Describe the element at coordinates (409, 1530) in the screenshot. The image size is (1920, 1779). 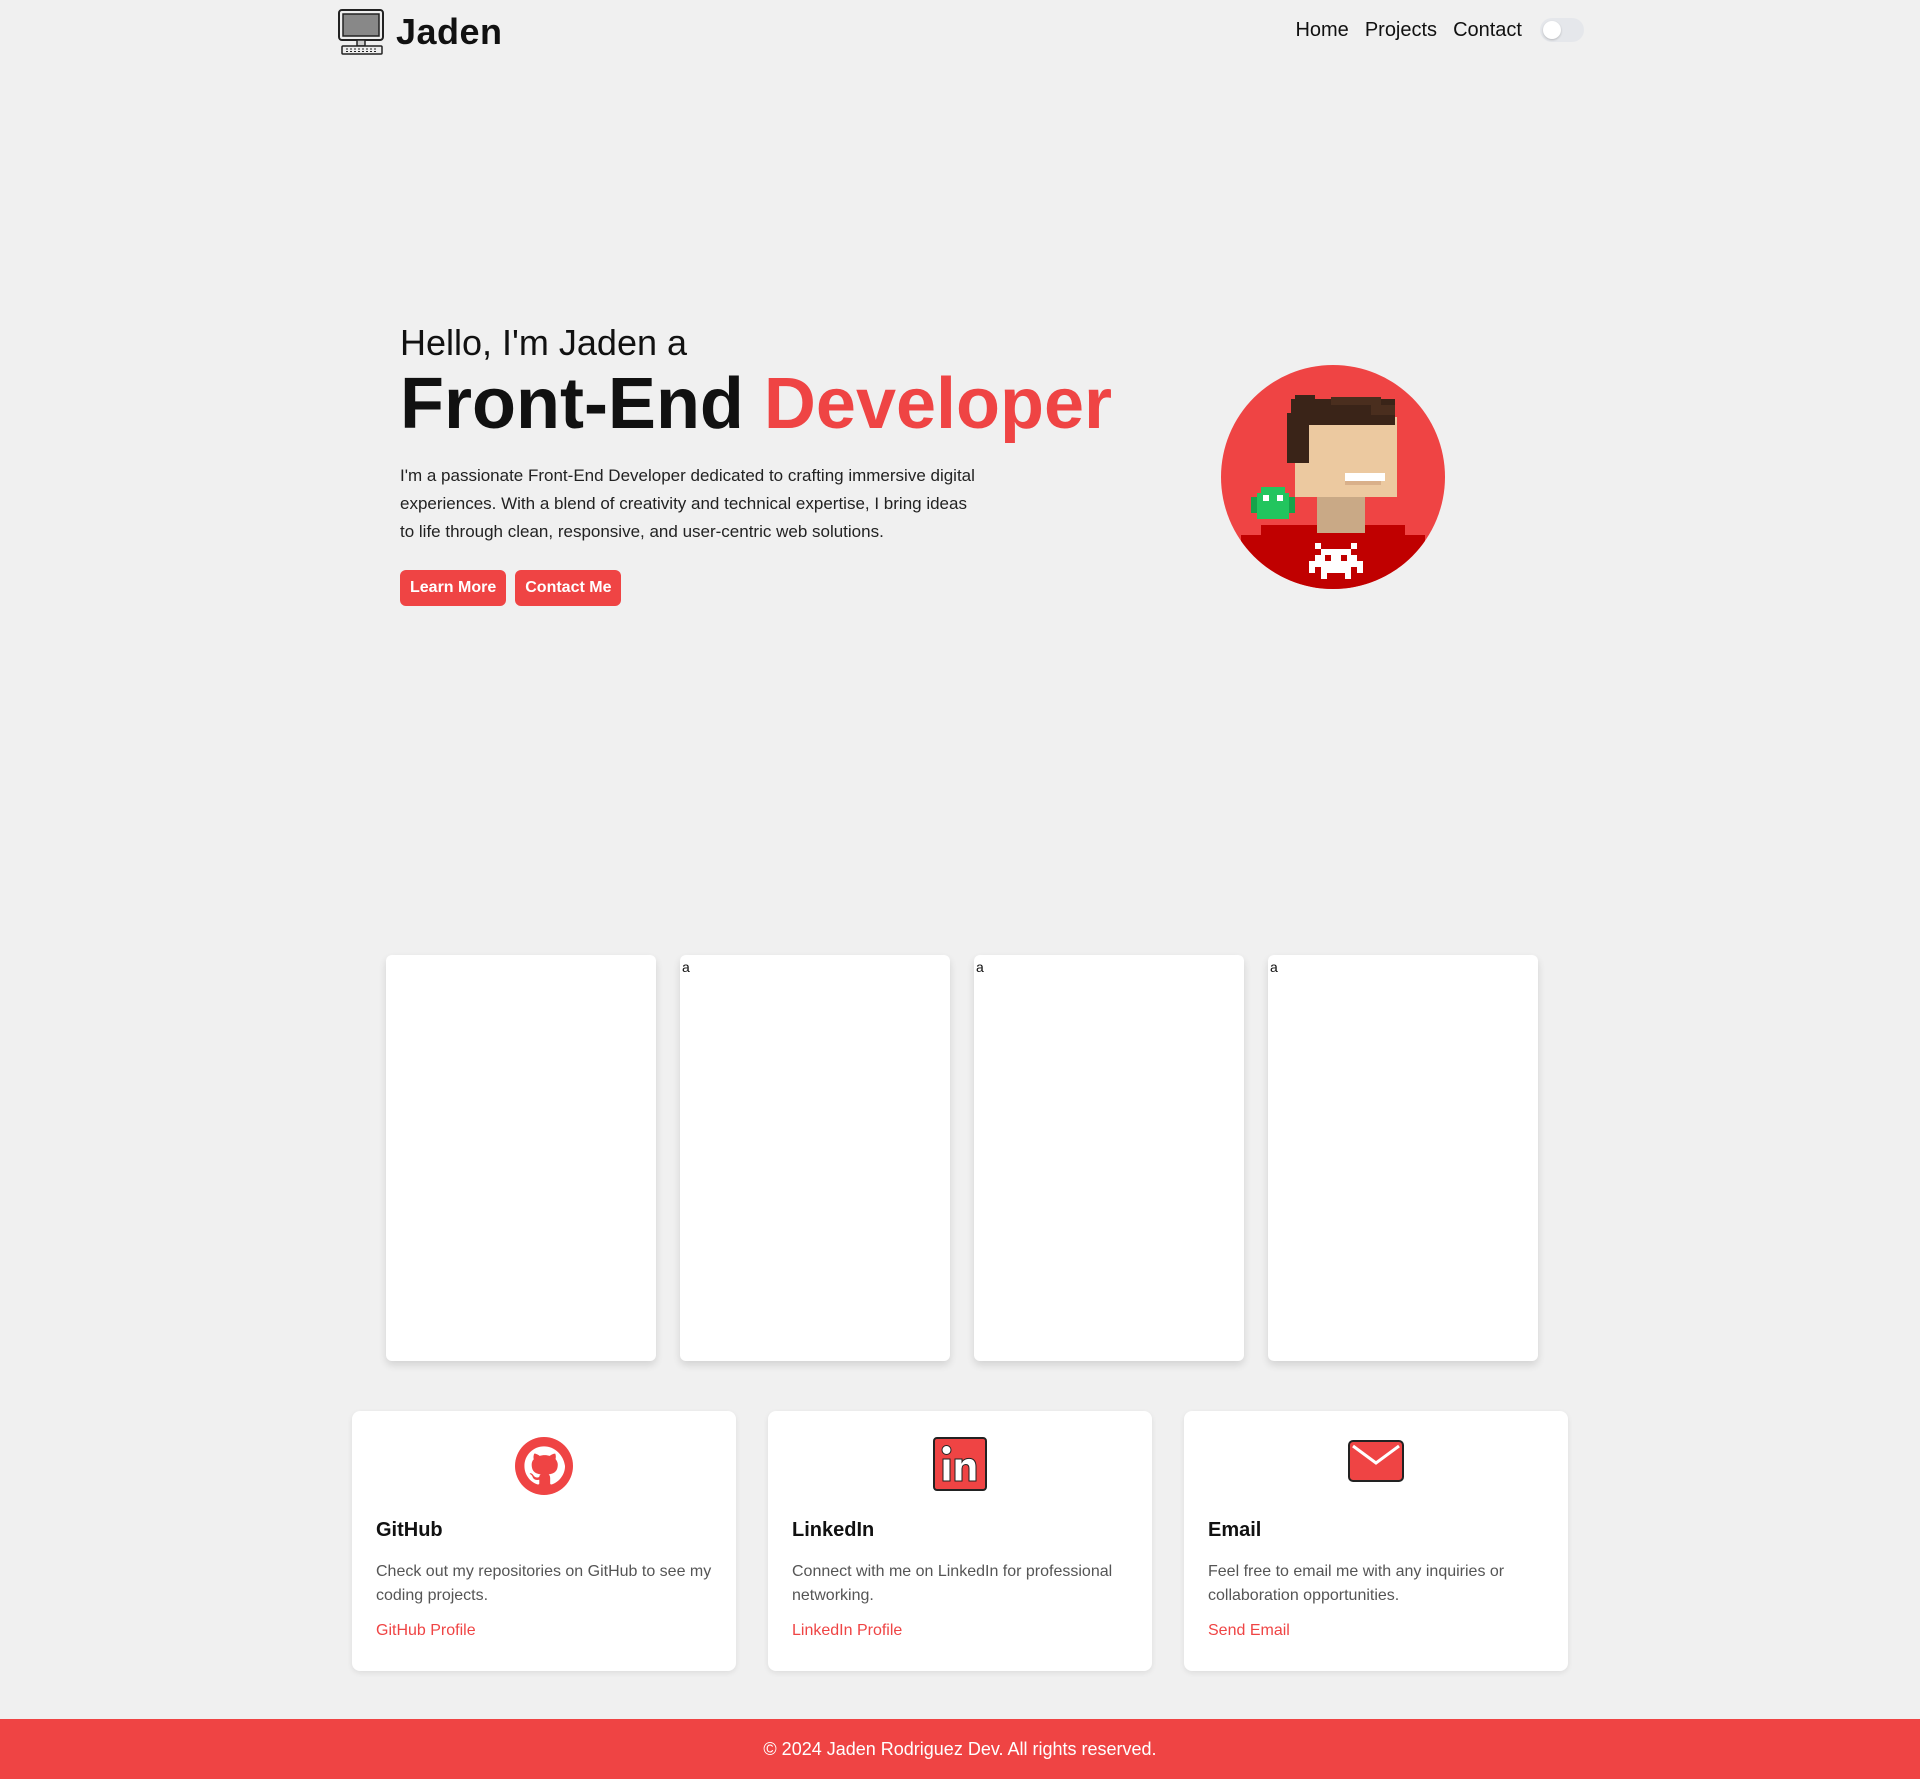
I see `contact-card-title: GitHub` at that location.